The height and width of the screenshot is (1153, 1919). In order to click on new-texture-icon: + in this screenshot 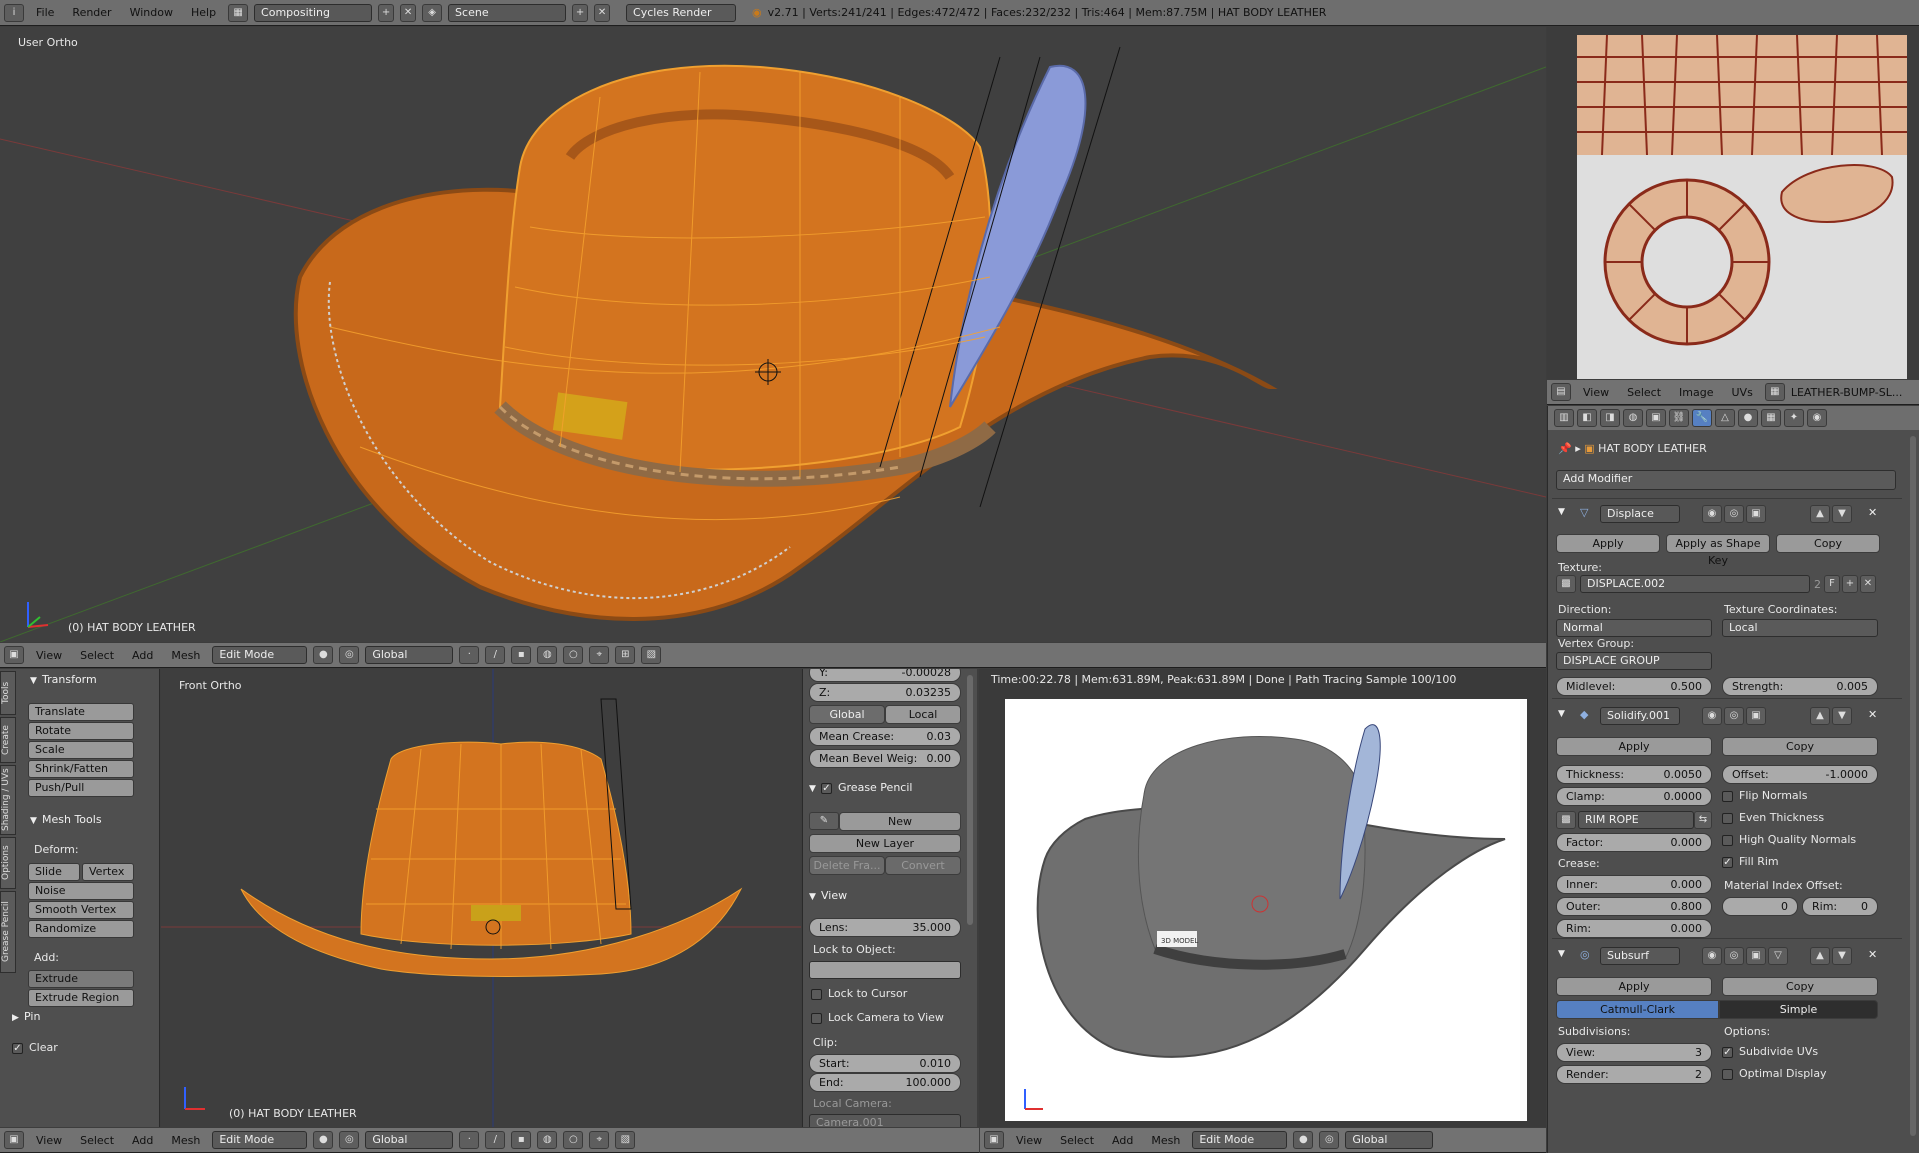, I will do `click(1850, 584)`.